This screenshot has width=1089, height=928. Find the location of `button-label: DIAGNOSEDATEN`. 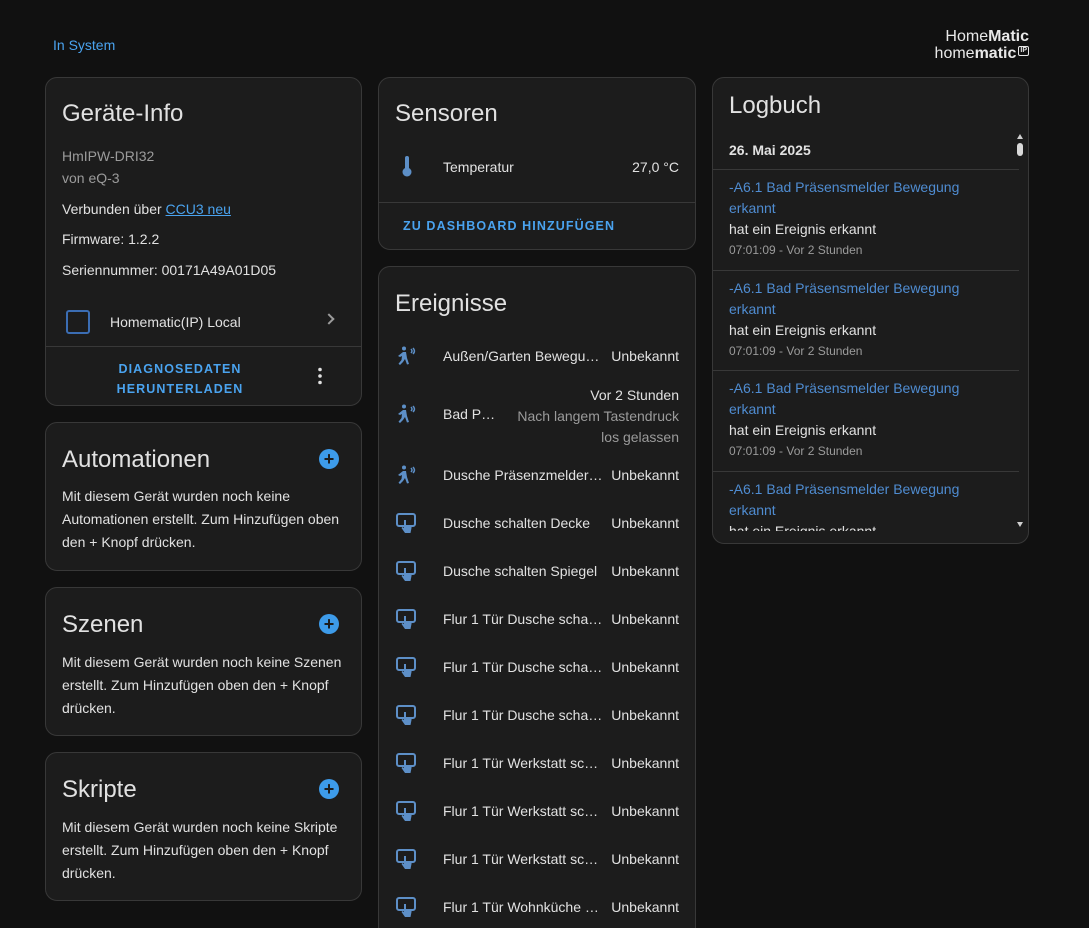

button-label: DIAGNOSEDATEN is located at coordinates (180, 369).